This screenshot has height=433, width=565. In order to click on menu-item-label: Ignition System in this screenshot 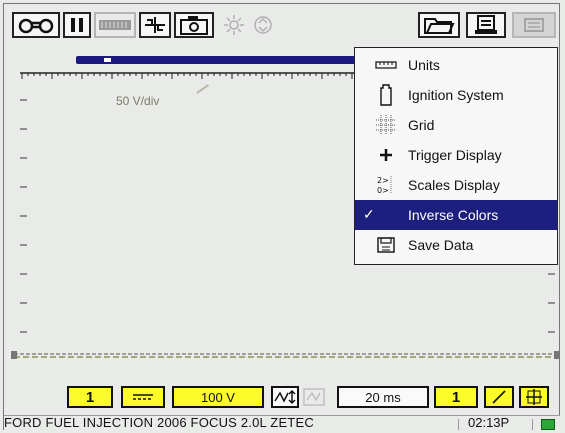, I will do `click(456, 95)`.